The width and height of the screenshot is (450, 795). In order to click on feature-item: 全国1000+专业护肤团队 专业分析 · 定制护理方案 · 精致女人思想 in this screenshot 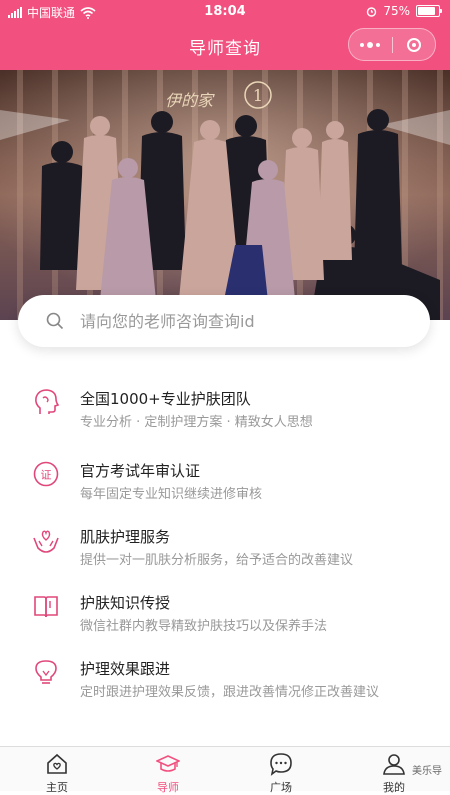, I will do `click(225, 410)`.